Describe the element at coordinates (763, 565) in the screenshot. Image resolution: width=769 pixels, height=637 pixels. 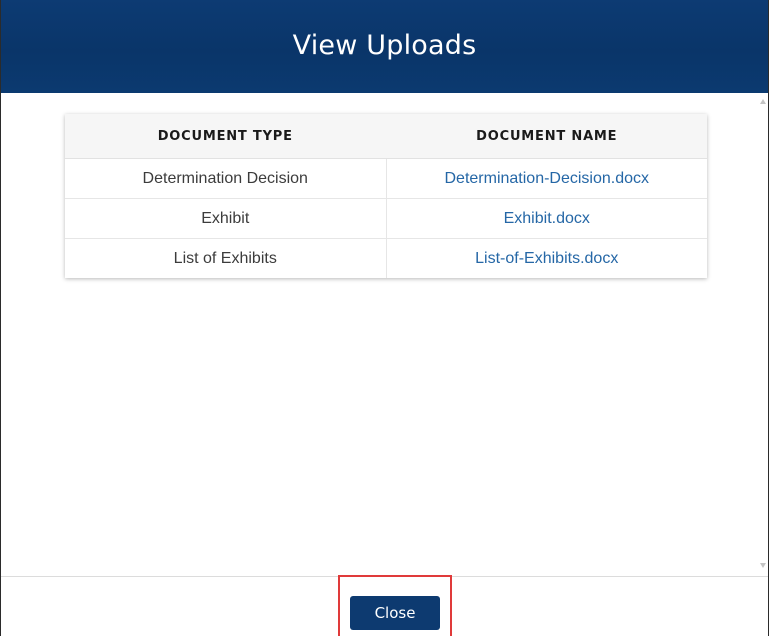
I see `scroll-down-arrow-icon` at that location.